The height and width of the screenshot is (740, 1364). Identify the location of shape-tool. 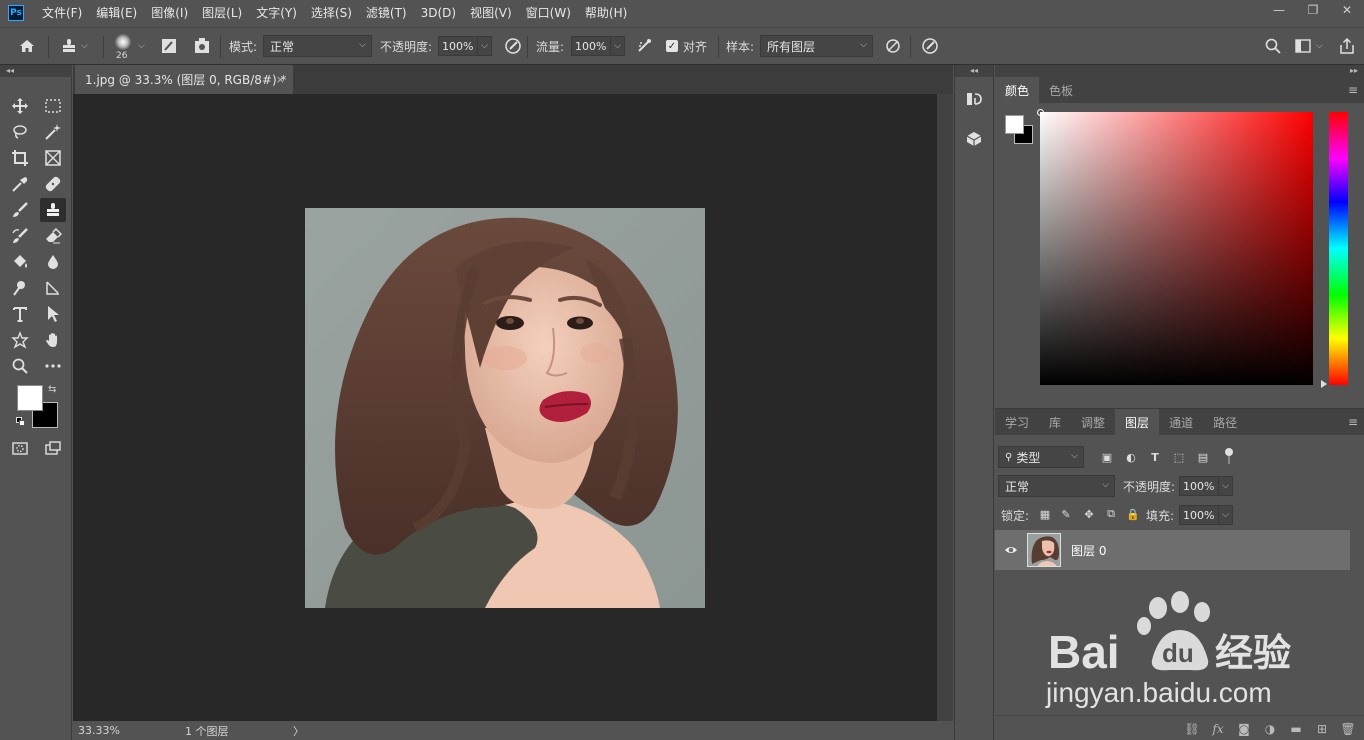
(20, 340).